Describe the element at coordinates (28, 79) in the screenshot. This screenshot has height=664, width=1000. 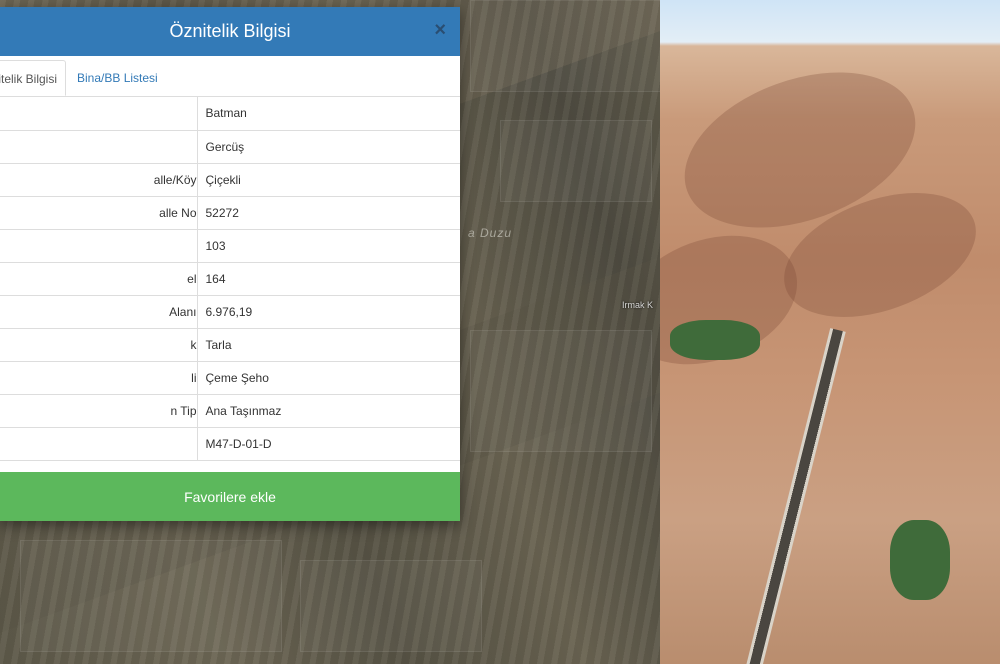
I see `tab-attribute-info-label: itelik Bilgisi` at that location.